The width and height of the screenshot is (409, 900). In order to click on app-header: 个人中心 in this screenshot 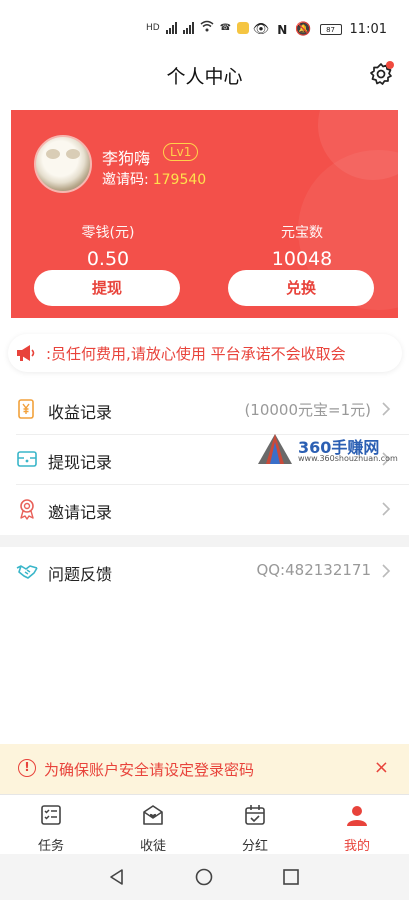, I will do `click(204, 74)`.